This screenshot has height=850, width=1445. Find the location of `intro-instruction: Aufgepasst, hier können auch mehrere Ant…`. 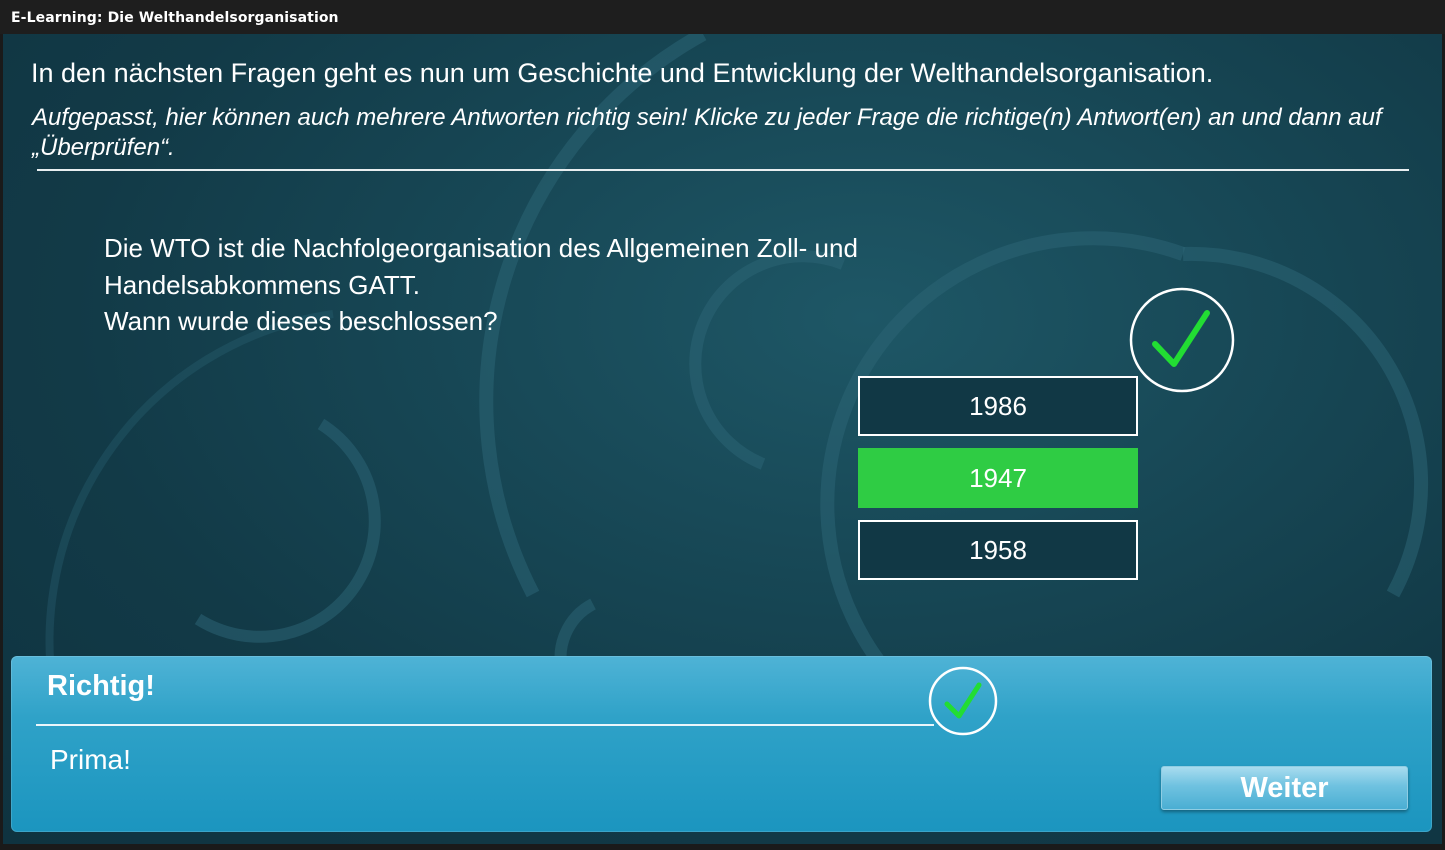

intro-instruction: Aufgepasst, hier können auch mehrere Ant… is located at coordinates (707, 132).